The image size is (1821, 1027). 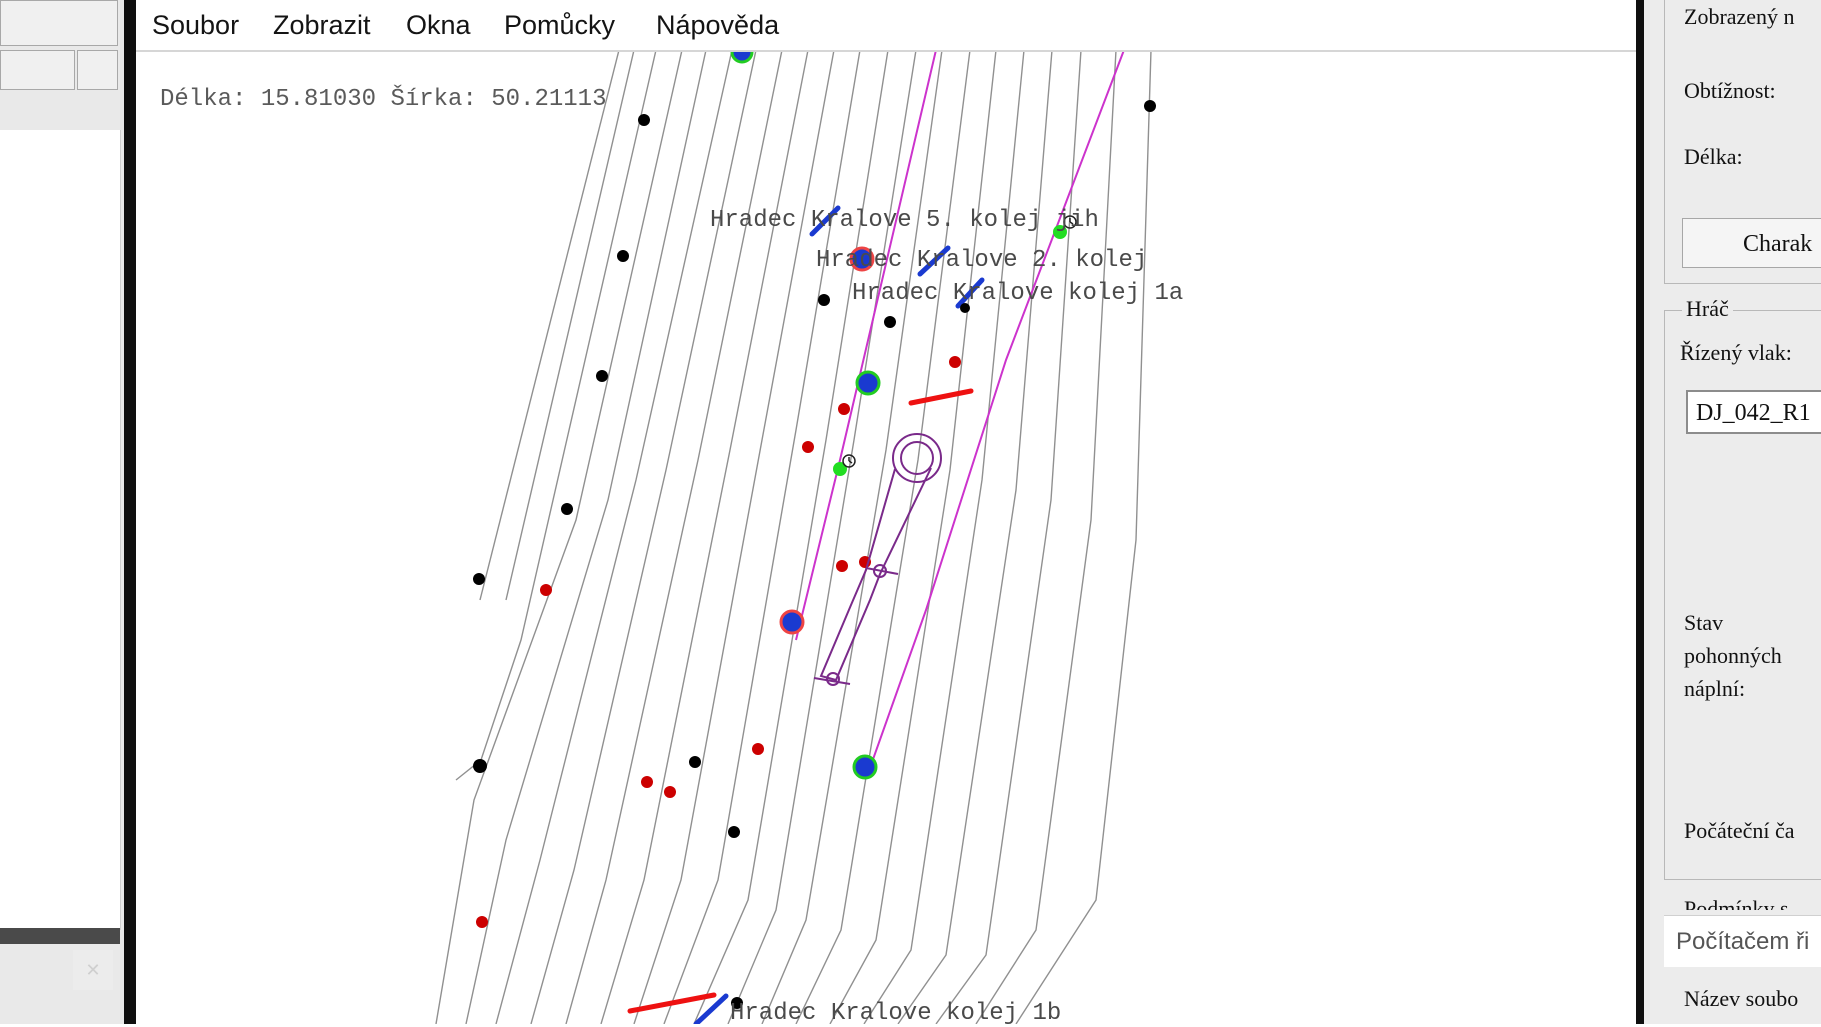 What do you see at coordinates (130, 512) in the screenshot?
I see `panel-divider-left` at bounding box center [130, 512].